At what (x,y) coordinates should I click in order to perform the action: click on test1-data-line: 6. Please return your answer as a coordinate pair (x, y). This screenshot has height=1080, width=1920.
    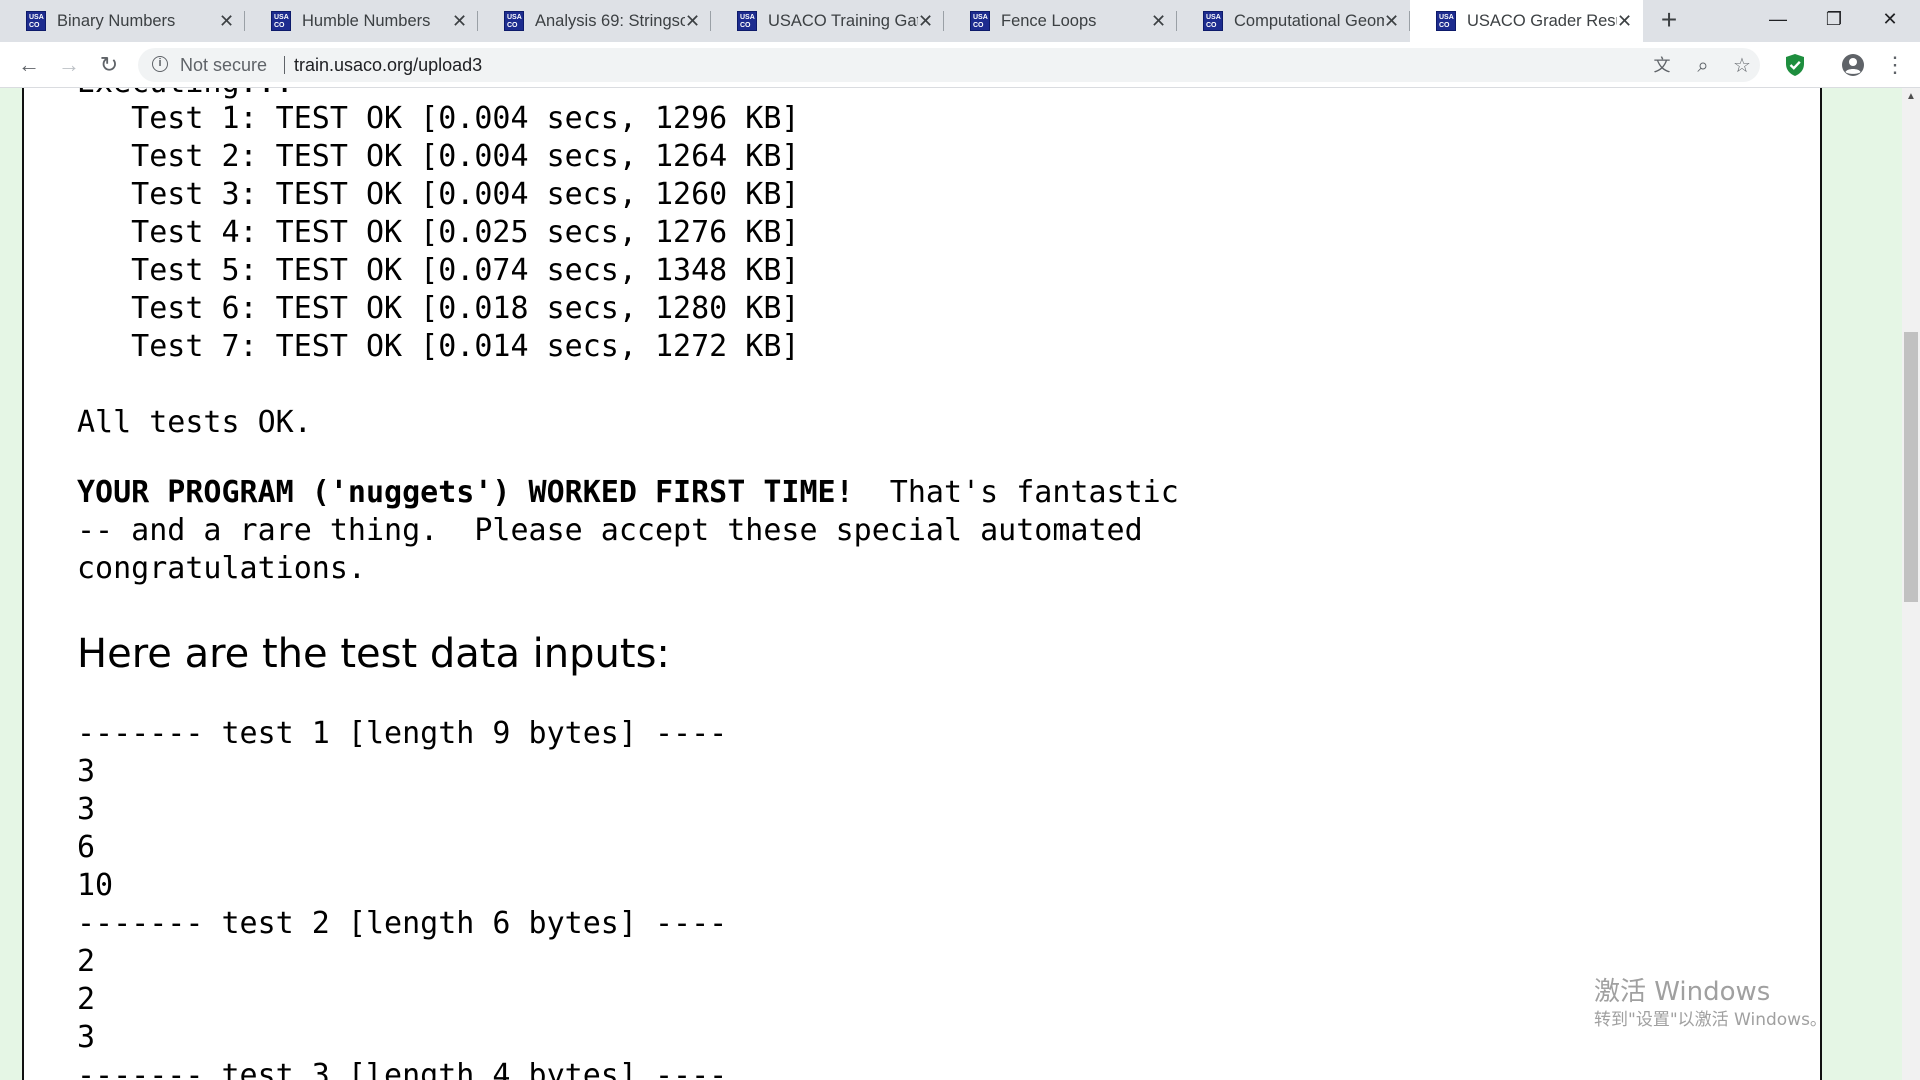
    Looking at the image, I should click on (86, 847).